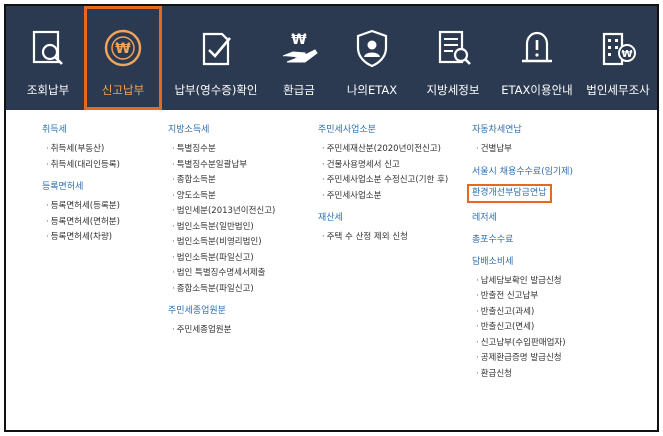 This screenshot has width=663, height=436. What do you see at coordinates (537, 90) in the screenshot?
I see `nav-label: ETAX이용안내` at bounding box center [537, 90].